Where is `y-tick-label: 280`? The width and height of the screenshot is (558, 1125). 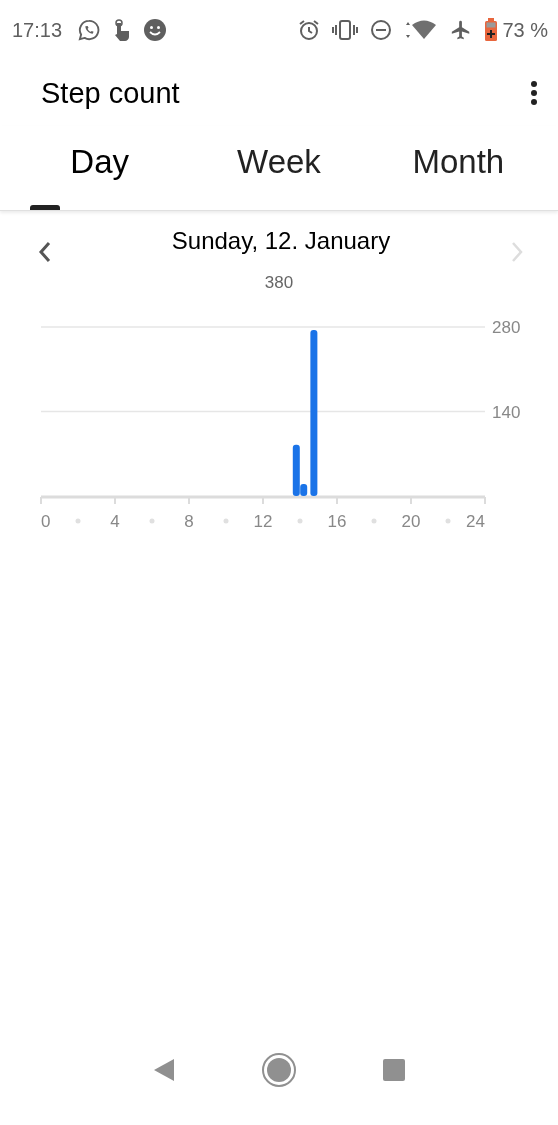
y-tick-label: 280 is located at coordinates (506, 327).